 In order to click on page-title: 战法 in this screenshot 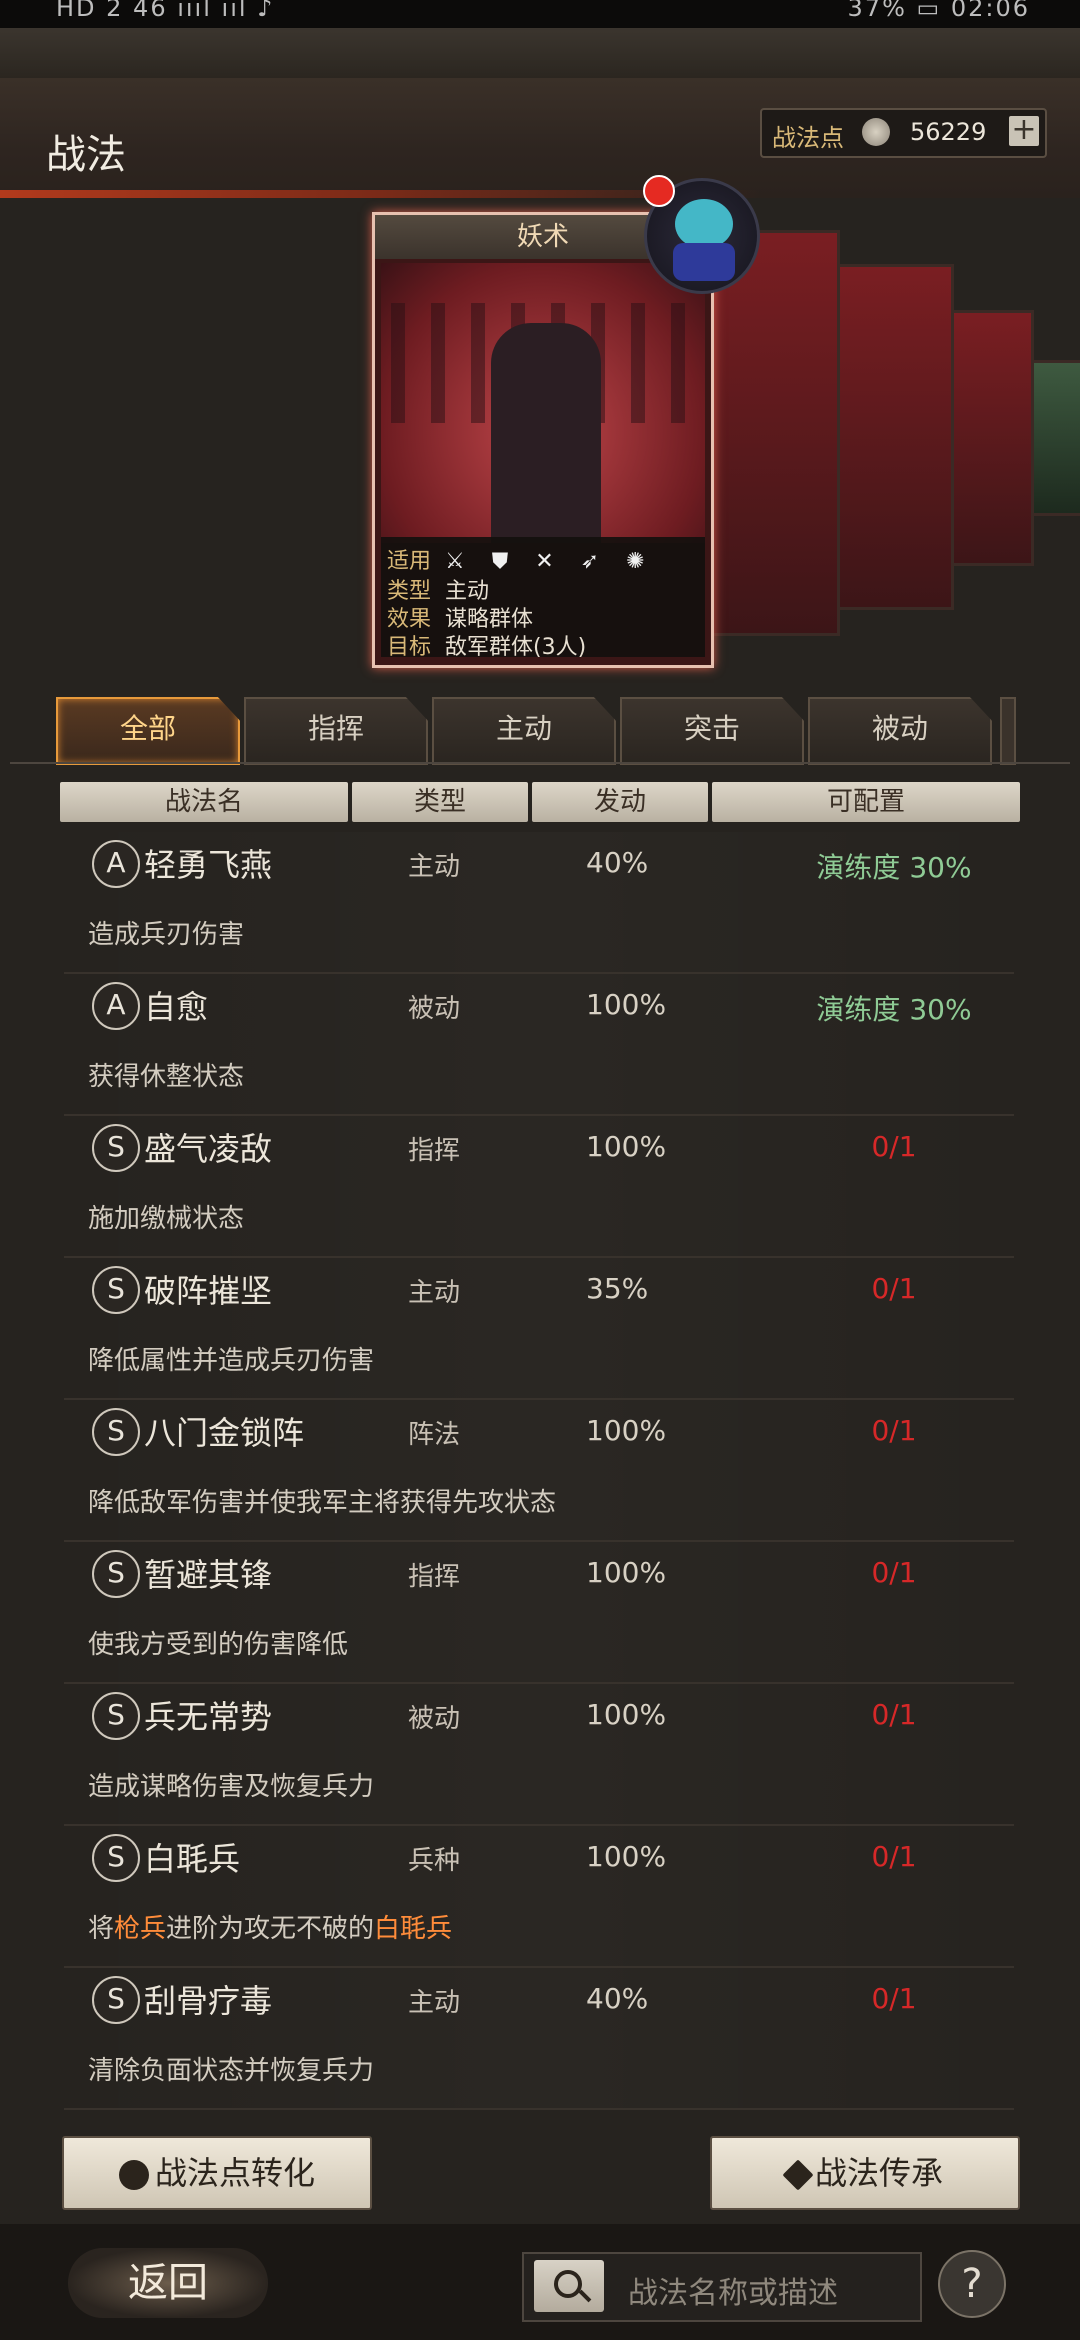, I will do `click(86, 155)`.